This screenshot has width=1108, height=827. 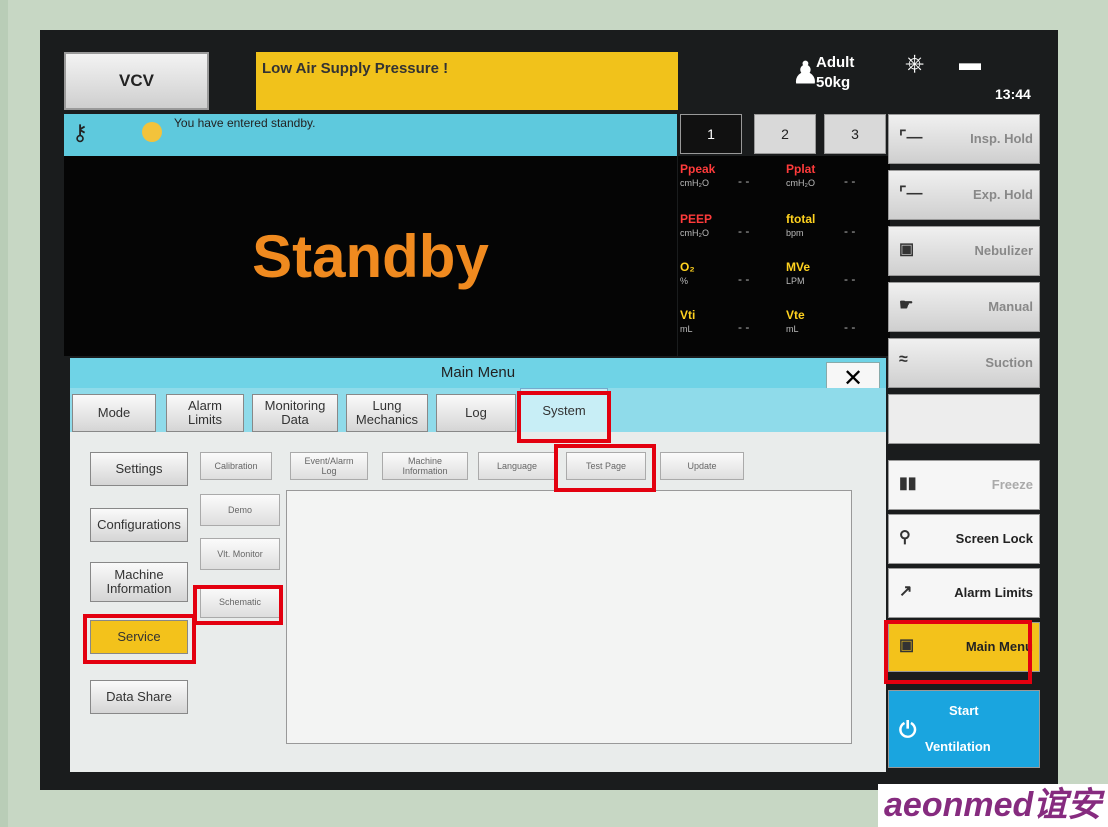 What do you see at coordinates (903, 359) in the screenshot?
I see `suction-icon: ≈` at bounding box center [903, 359].